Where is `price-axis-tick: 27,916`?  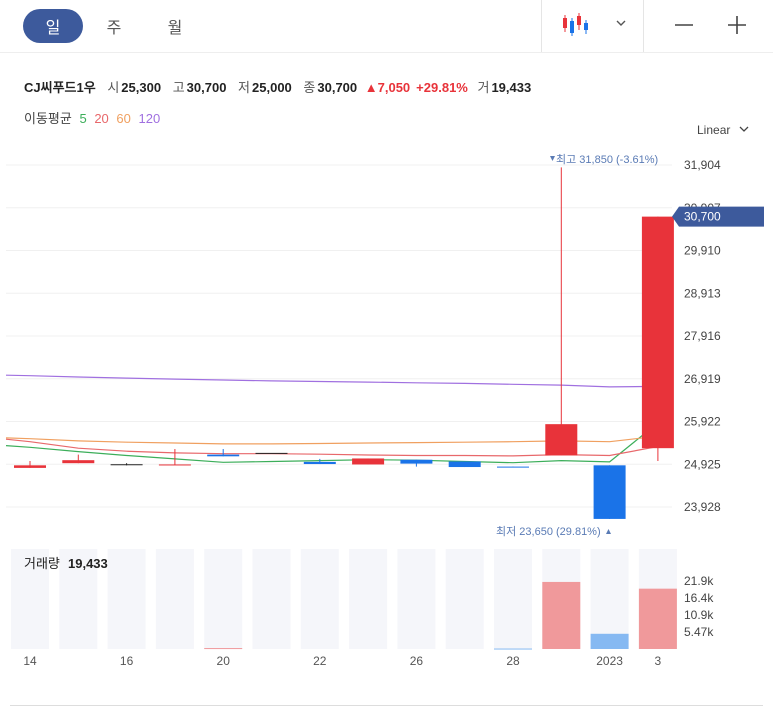
price-axis-tick: 27,916 is located at coordinates (702, 336).